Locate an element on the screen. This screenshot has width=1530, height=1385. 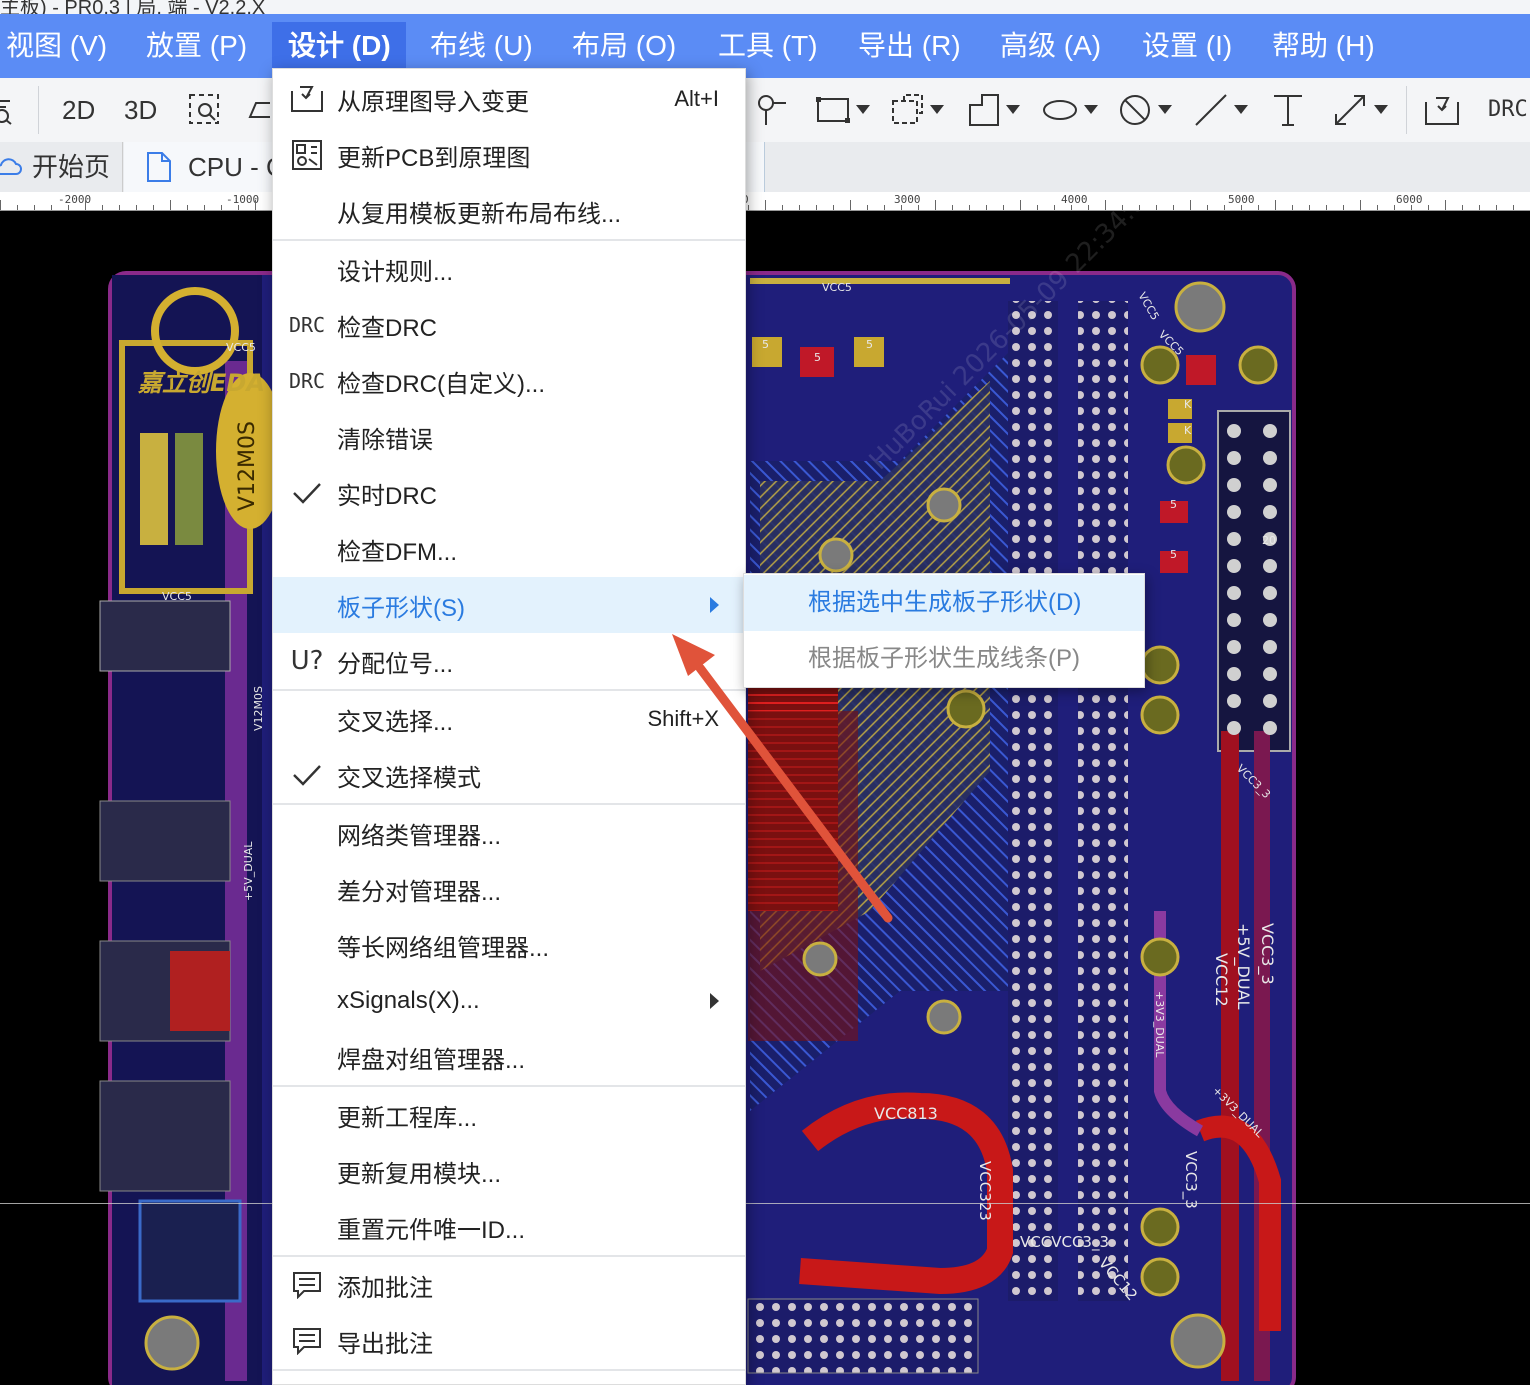
update-schematic-icon is located at coordinates (307, 155).